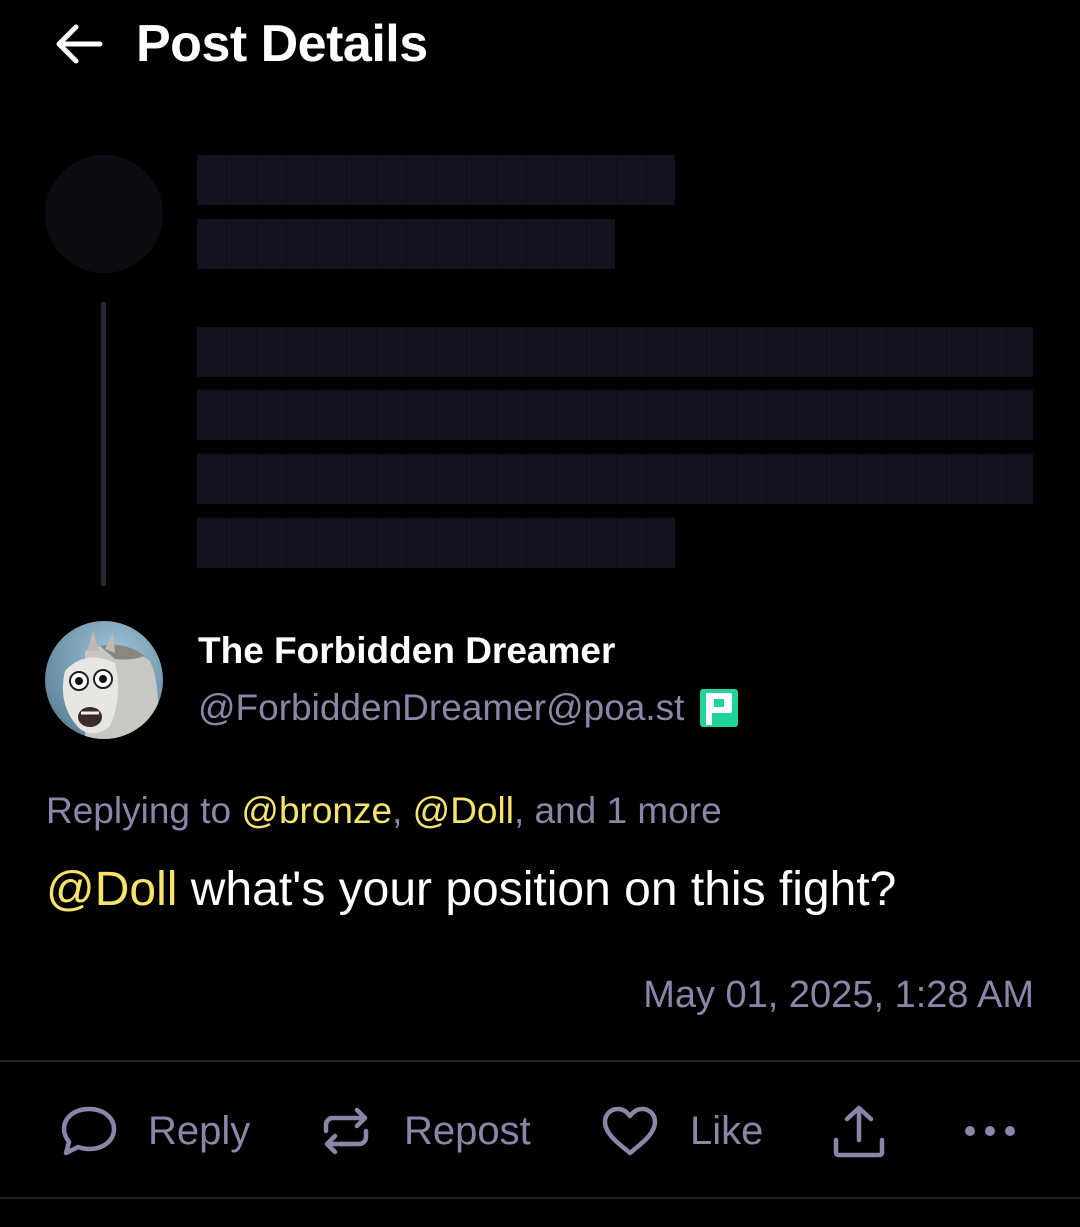  I want to click on mention-link: @bronze, so click(316, 810).